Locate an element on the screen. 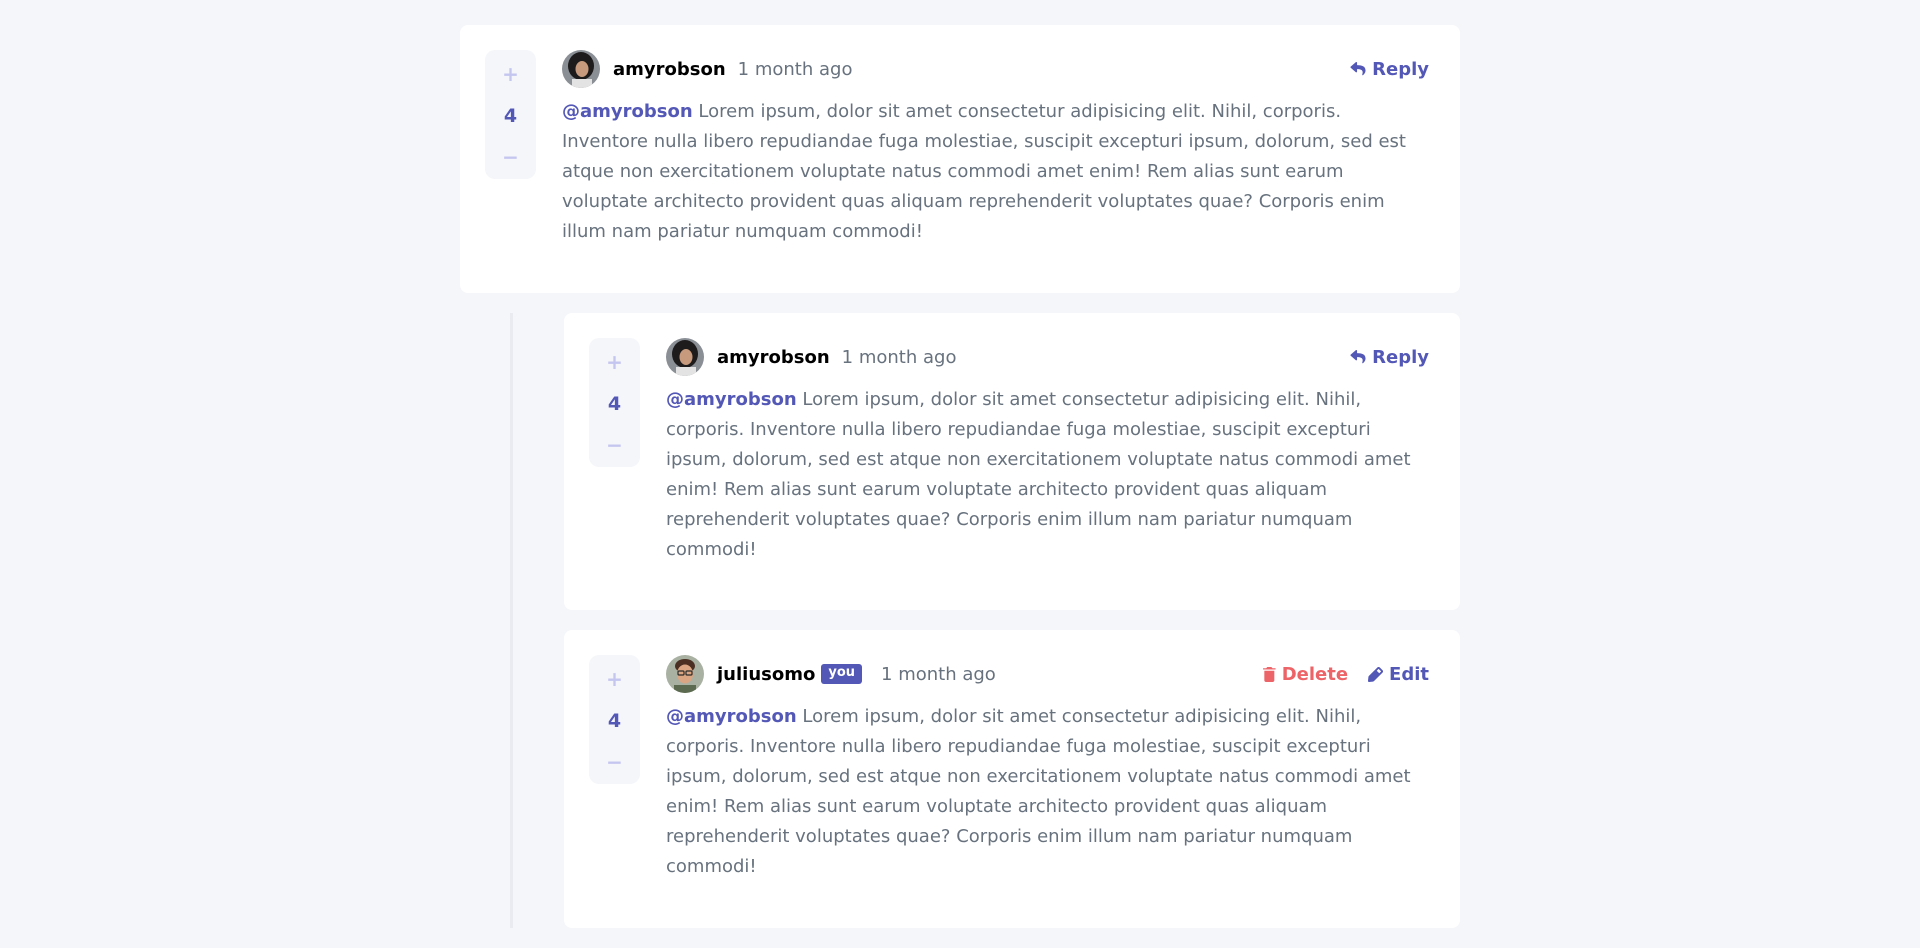 Image resolution: width=1920 pixels, height=948 pixels. pencil-icon is located at coordinates (1376, 674).